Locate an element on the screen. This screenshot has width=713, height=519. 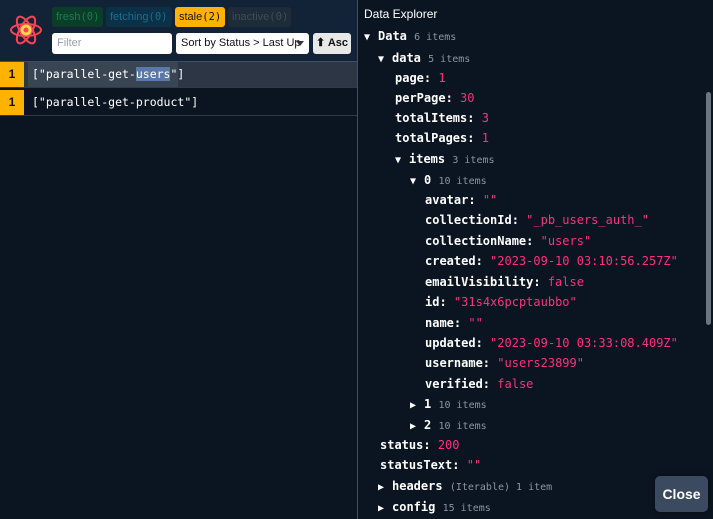
status-badge-fetching: fetching(0) is located at coordinates (139, 17).